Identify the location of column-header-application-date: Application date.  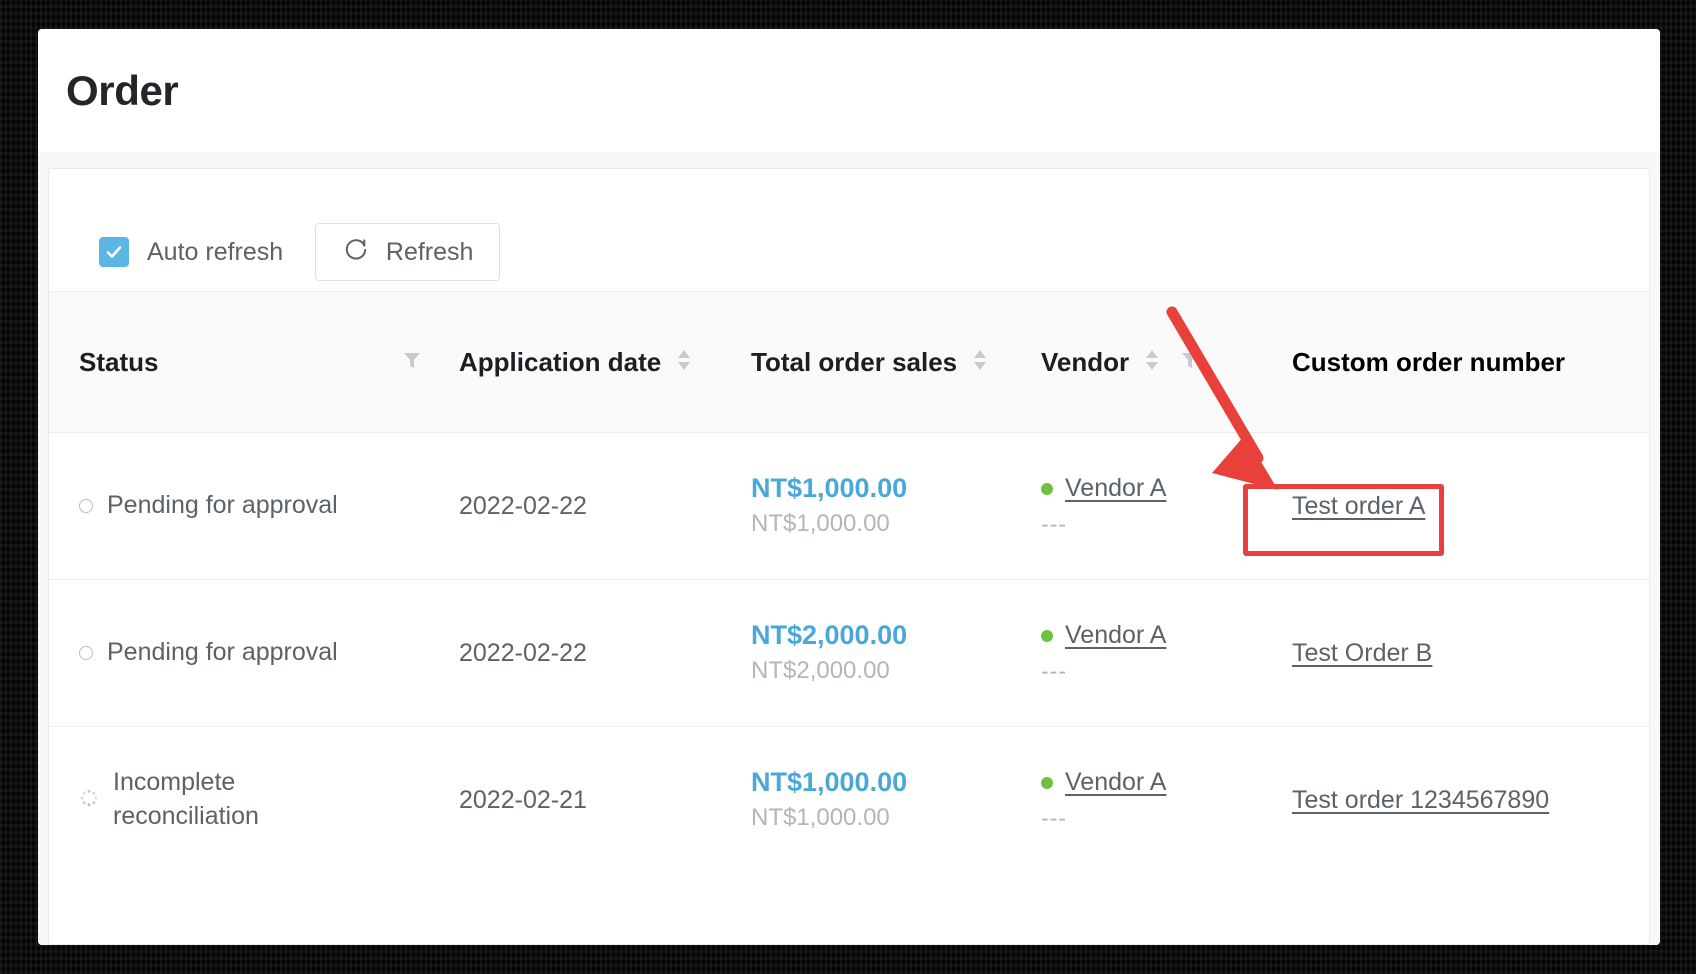
(605, 362).